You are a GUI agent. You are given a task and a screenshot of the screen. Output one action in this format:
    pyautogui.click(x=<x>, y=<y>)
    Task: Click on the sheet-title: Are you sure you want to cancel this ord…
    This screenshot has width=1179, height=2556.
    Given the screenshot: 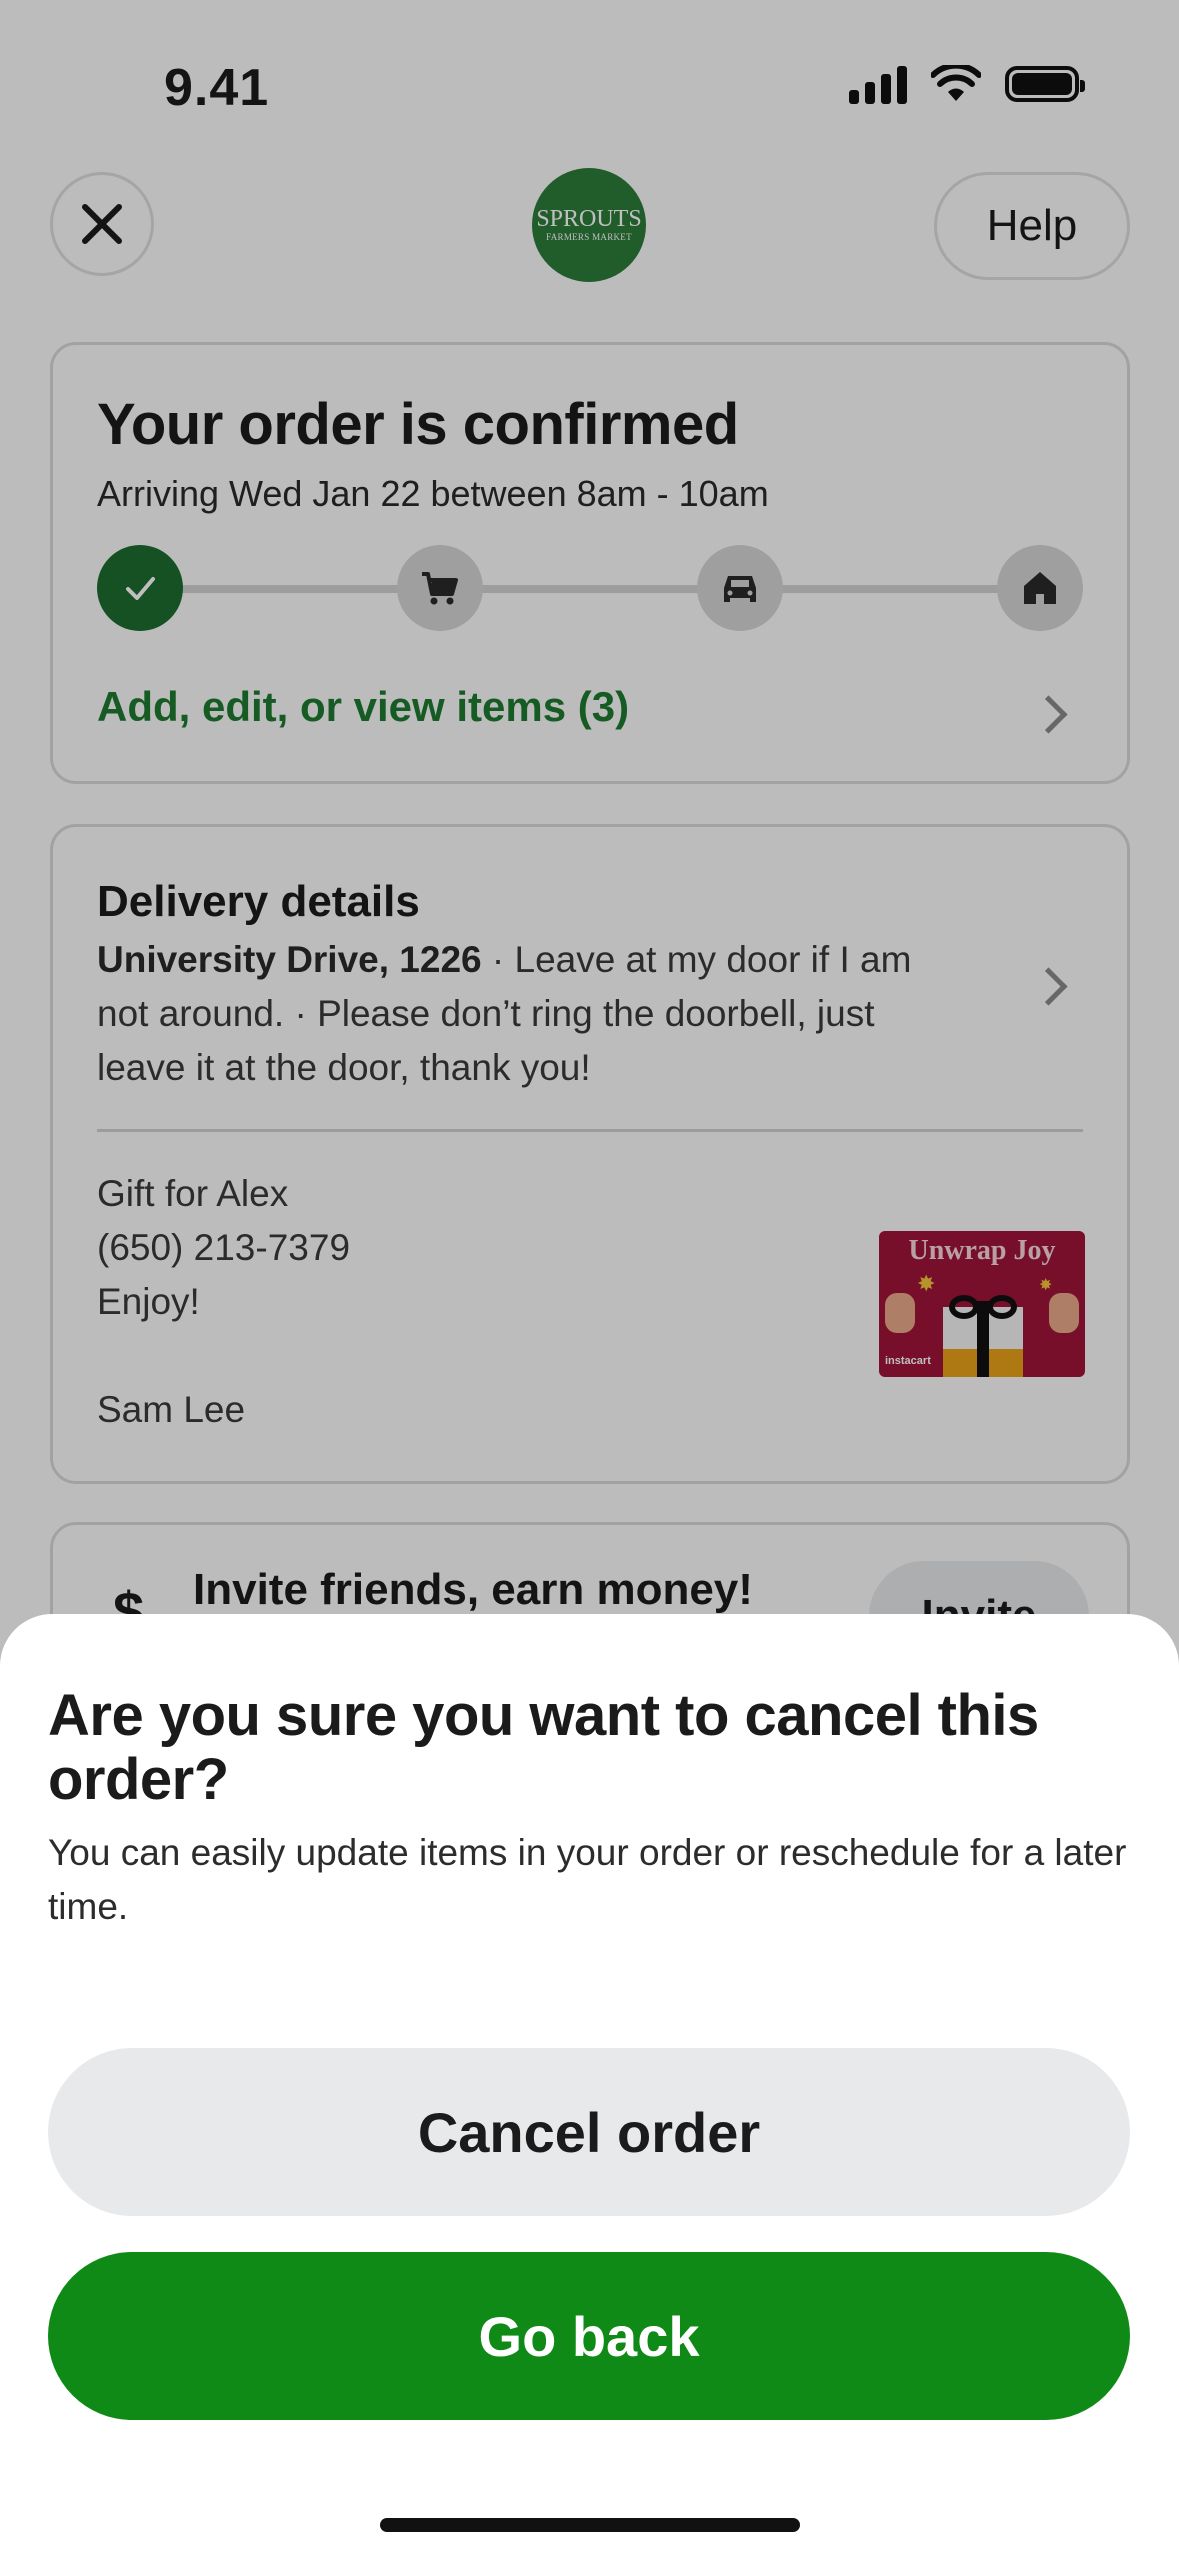 What is the action you would take?
    pyautogui.click(x=543, y=1747)
    